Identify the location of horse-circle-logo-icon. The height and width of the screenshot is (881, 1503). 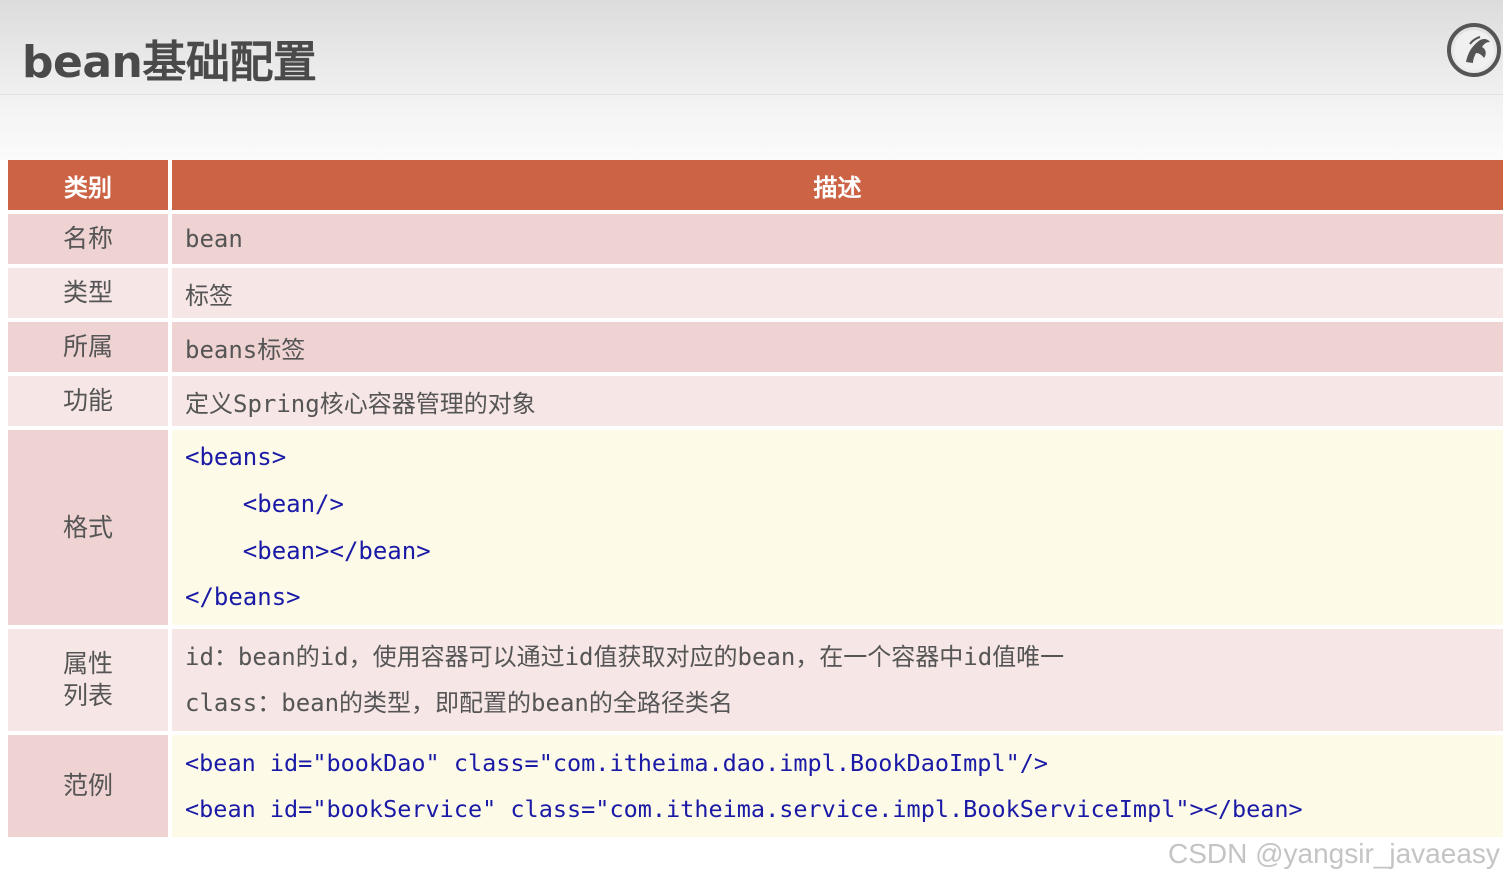
(1474, 50).